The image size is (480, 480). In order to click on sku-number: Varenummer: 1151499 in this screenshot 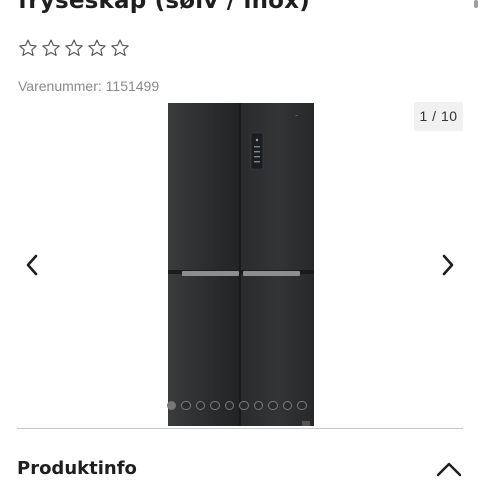, I will do `click(89, 86)`.